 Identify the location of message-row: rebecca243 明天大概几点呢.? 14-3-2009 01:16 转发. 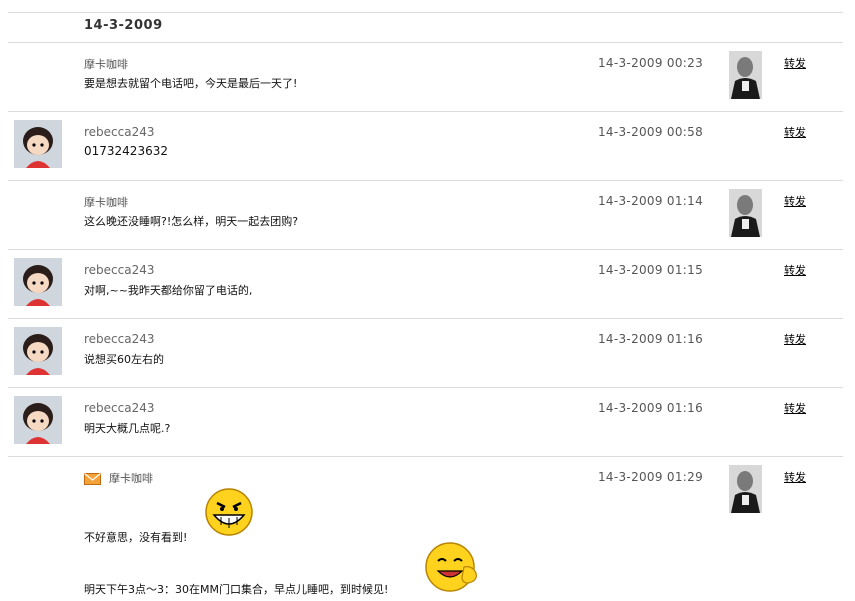
(425, 425).